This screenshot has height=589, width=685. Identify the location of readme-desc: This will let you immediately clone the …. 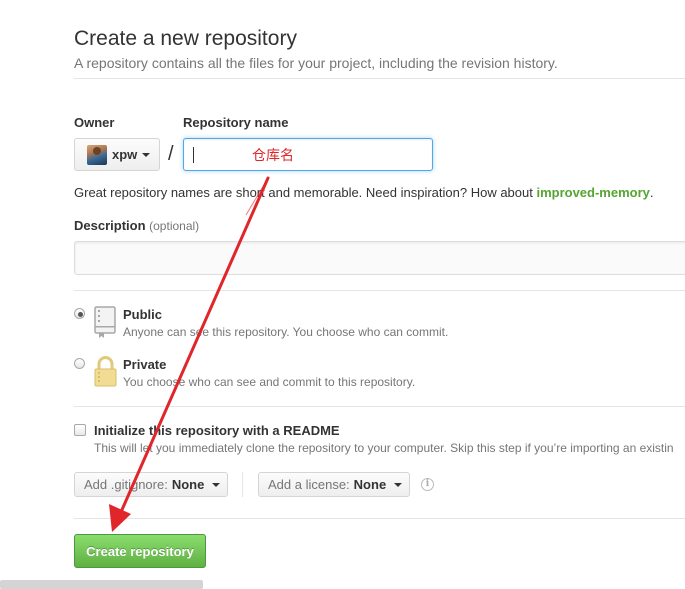
(384, 448).